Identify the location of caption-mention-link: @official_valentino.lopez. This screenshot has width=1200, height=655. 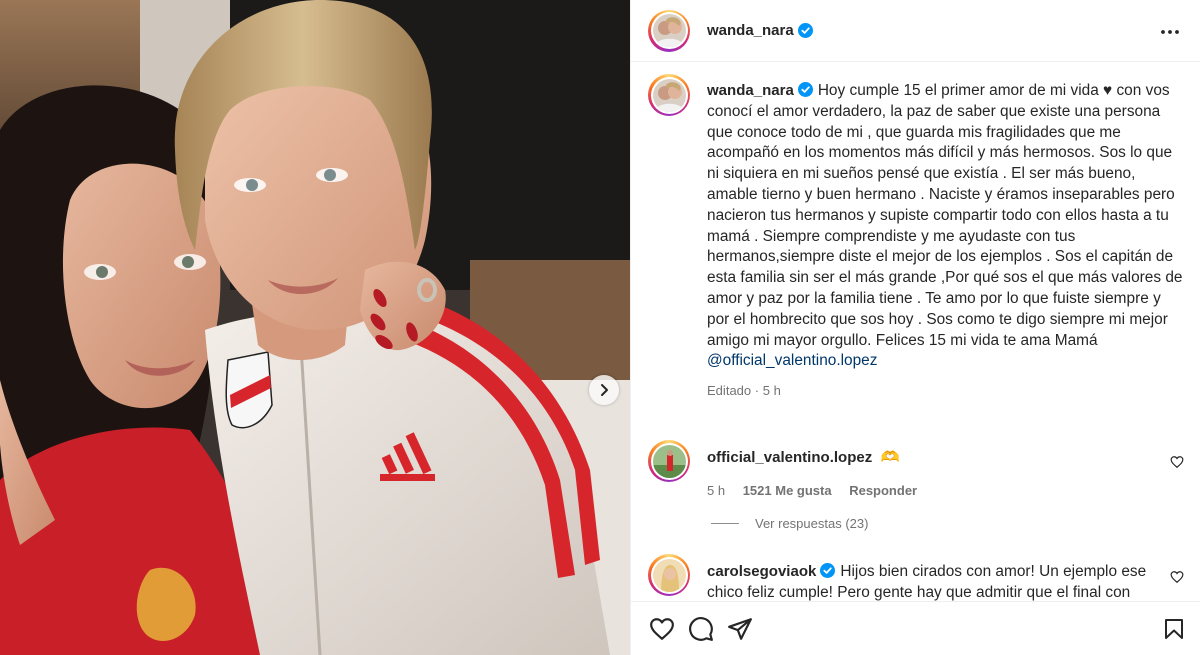
(792, 360).